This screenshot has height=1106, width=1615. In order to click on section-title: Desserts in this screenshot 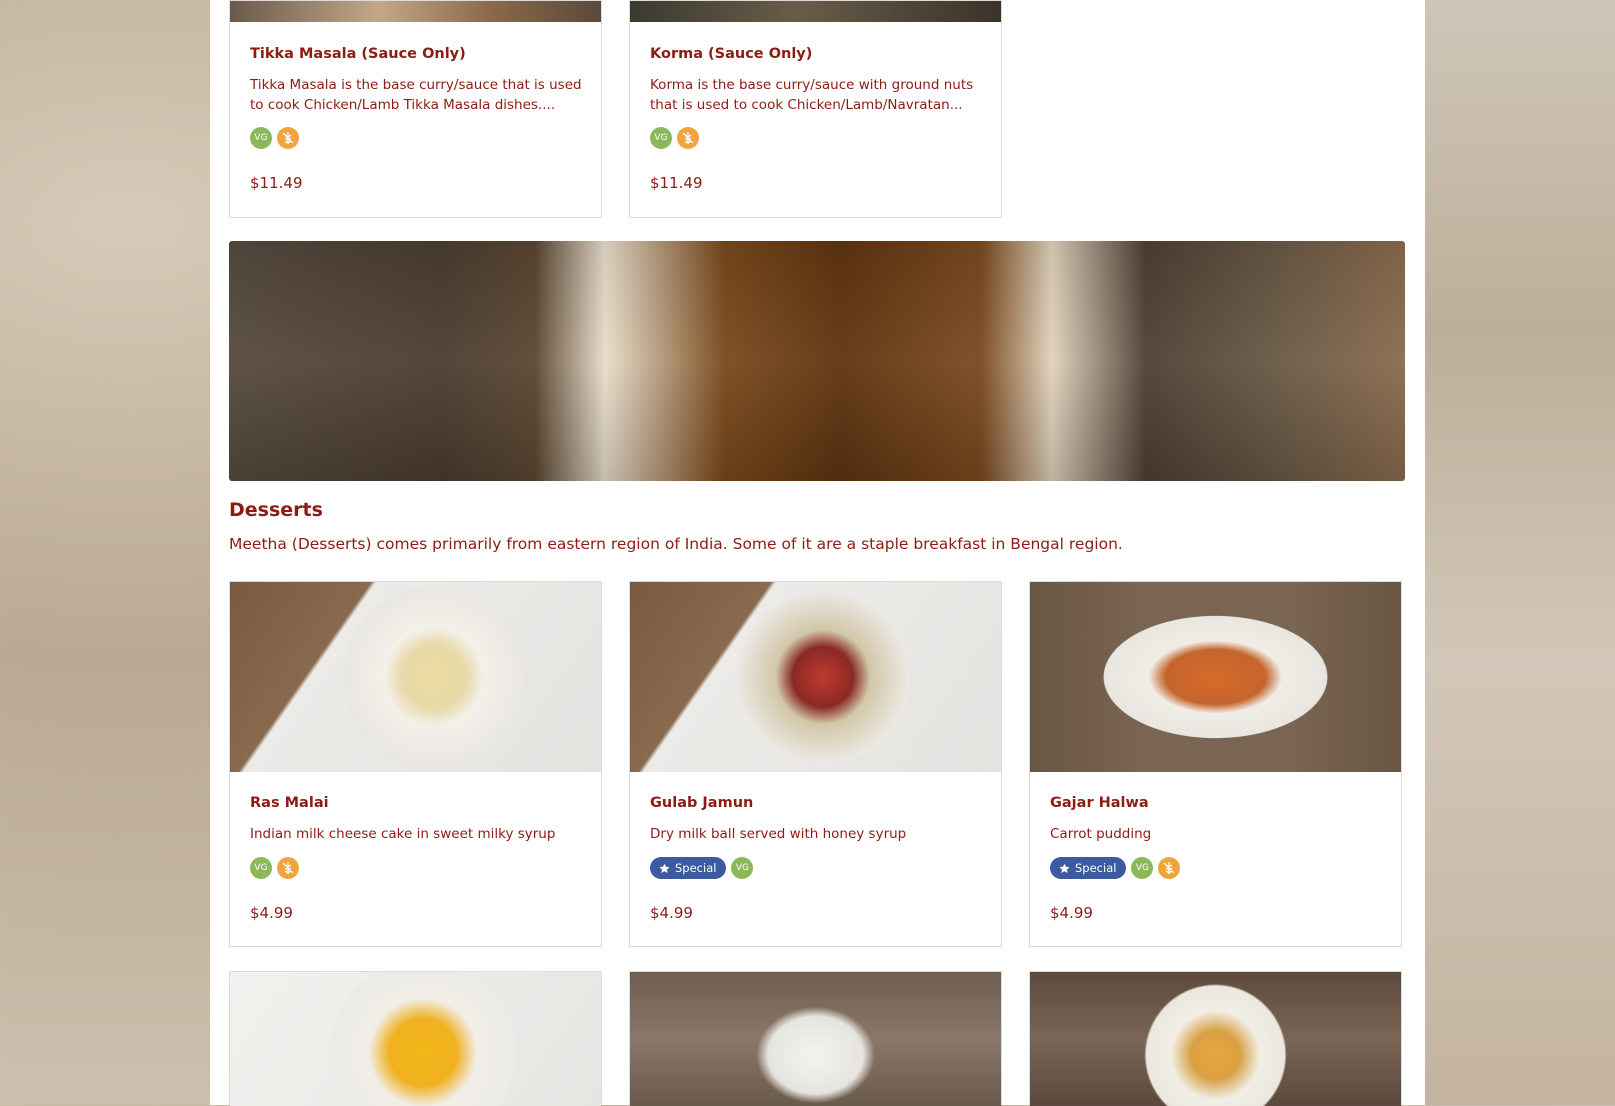, I will do `click(276, 510)`.